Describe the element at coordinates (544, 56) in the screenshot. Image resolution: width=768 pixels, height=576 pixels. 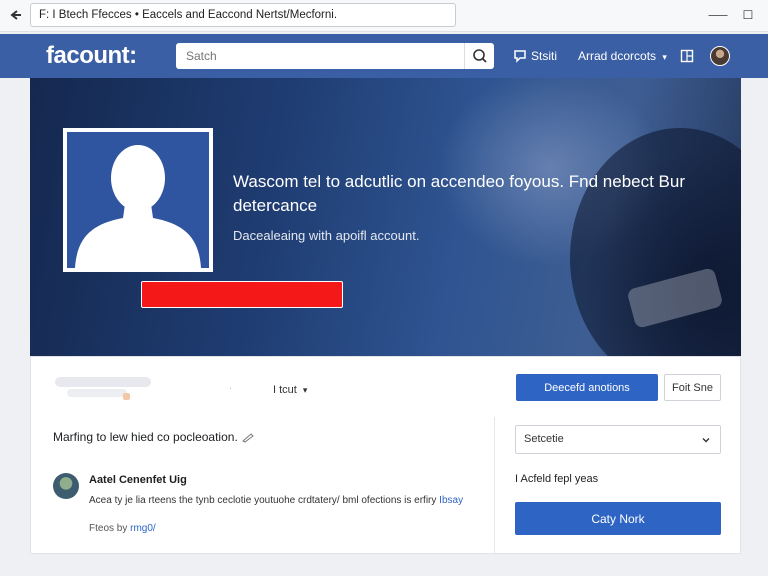
I see `nav-status-link: Stsiti` at that location.